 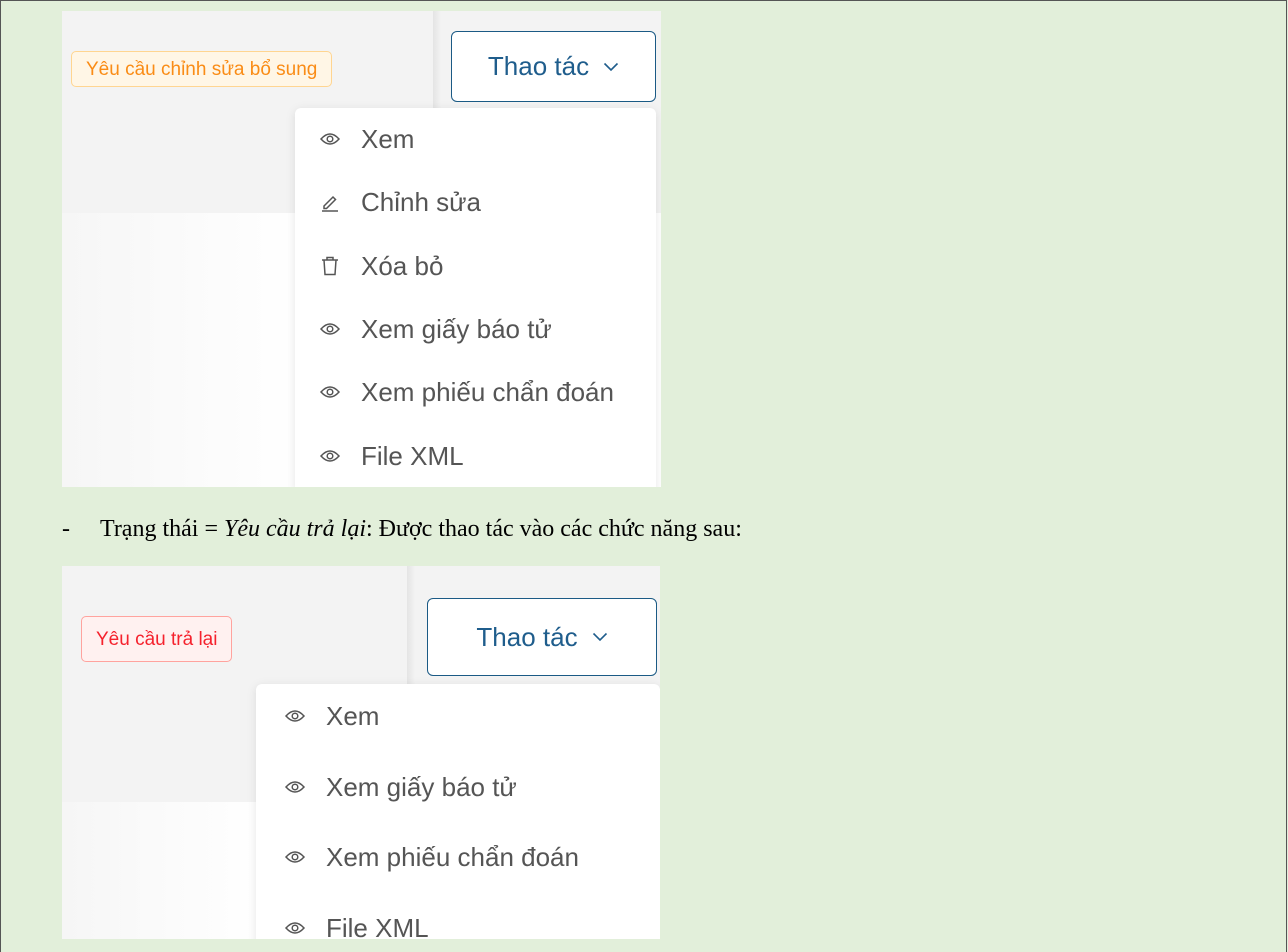 What do you see at coordinates (294, 529) in the screenshot?
I see `caption-status: Yêu cầu trả lại` at bounding box center [294, 529].